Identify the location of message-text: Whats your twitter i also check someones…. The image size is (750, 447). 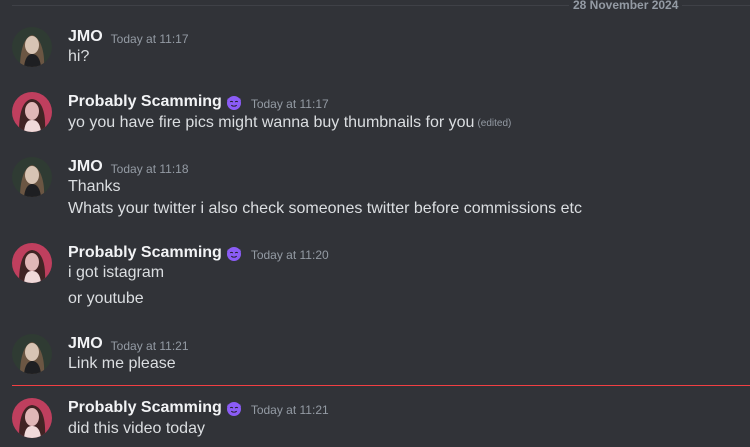
(325, 208).